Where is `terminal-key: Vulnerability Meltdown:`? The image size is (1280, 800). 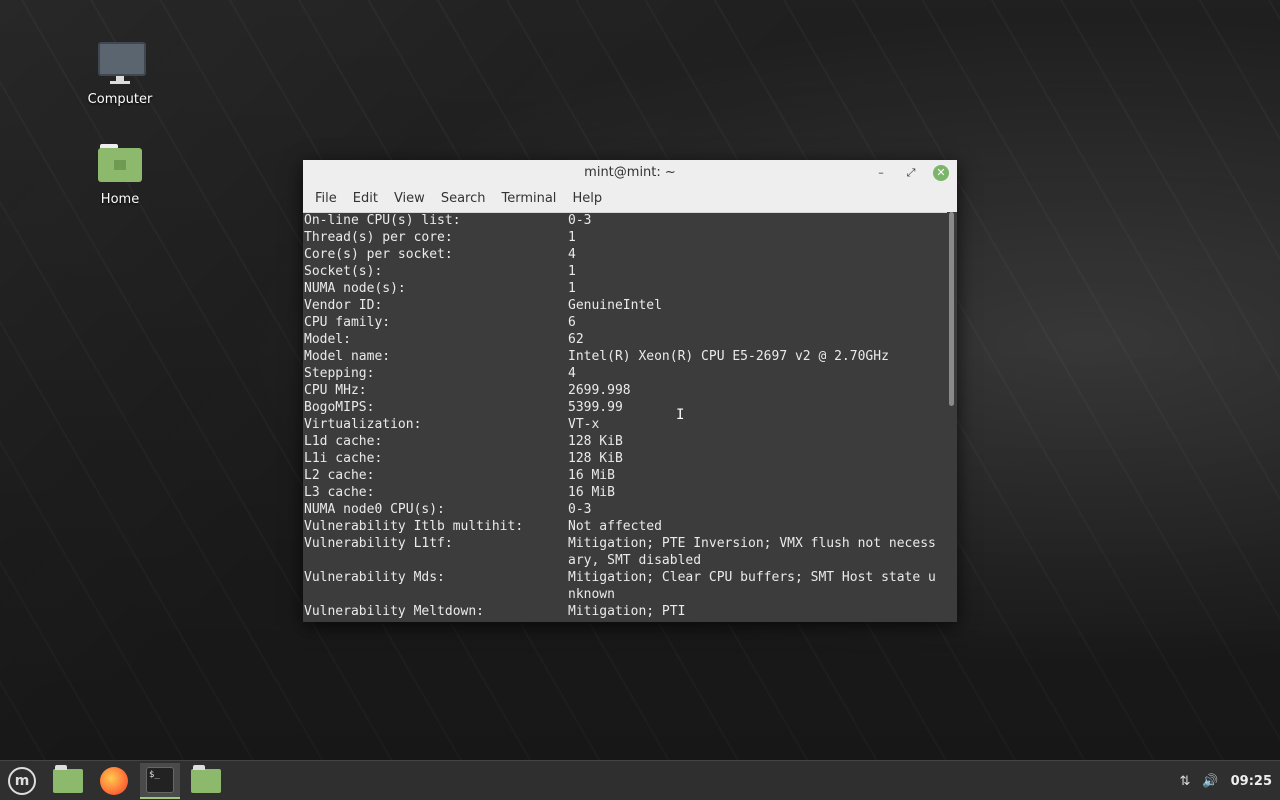
terminal-key: Vulnerability Meltdown: is located at coordinates (394, 611).